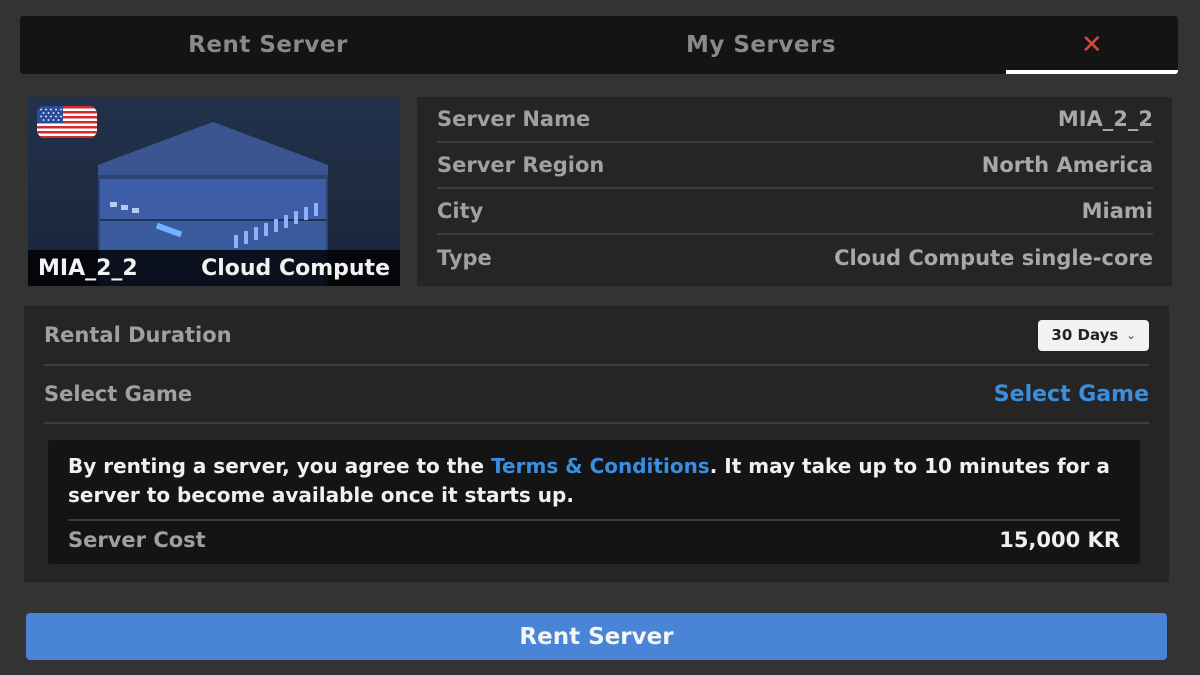  Describe the element at coordinates (1085, 335) in the screenshot. I see `rental-duration-value: 30 Days` at that location.